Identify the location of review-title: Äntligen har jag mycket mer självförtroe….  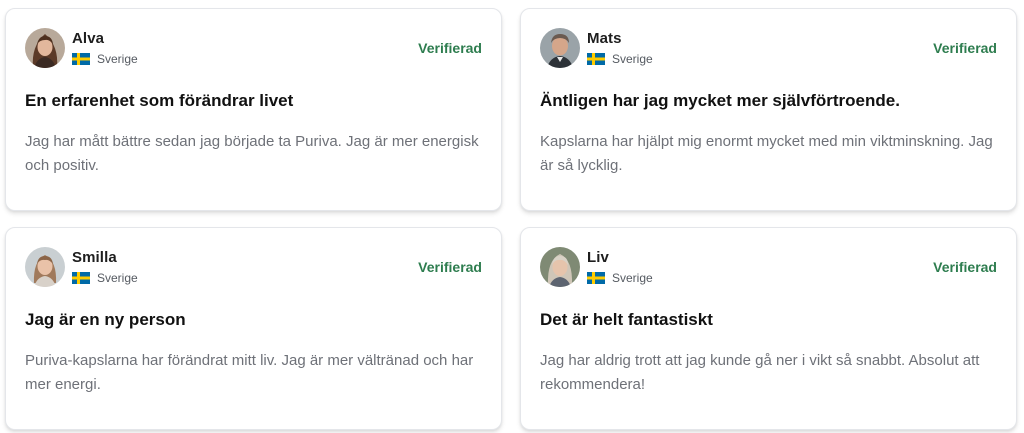
(720, 100).